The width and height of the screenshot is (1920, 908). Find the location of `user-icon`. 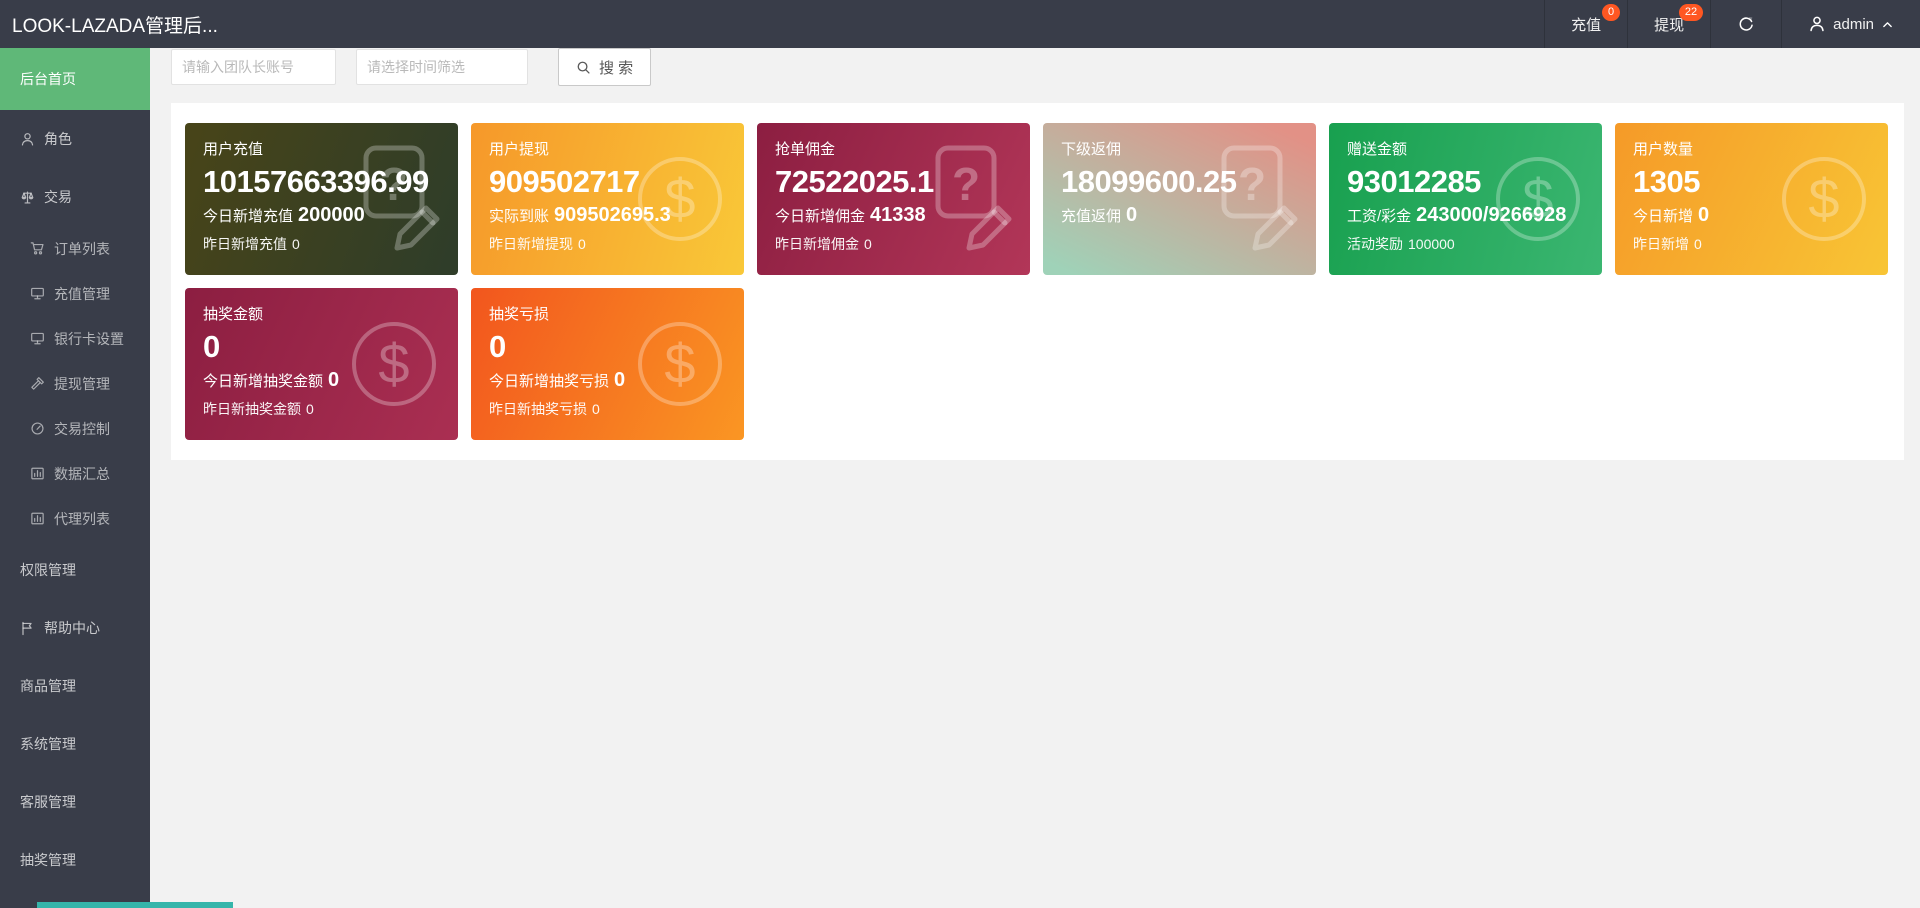

user-icon is located at coordinates (1817, 24).